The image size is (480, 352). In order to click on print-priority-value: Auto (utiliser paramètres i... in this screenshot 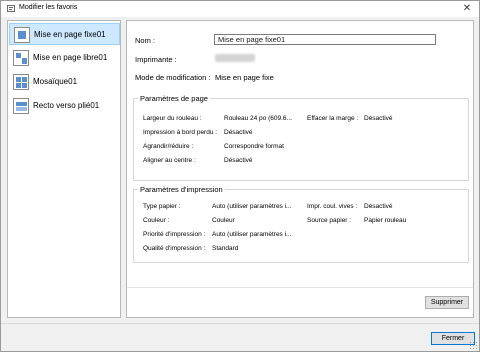, I will do `click(252, 234)`.